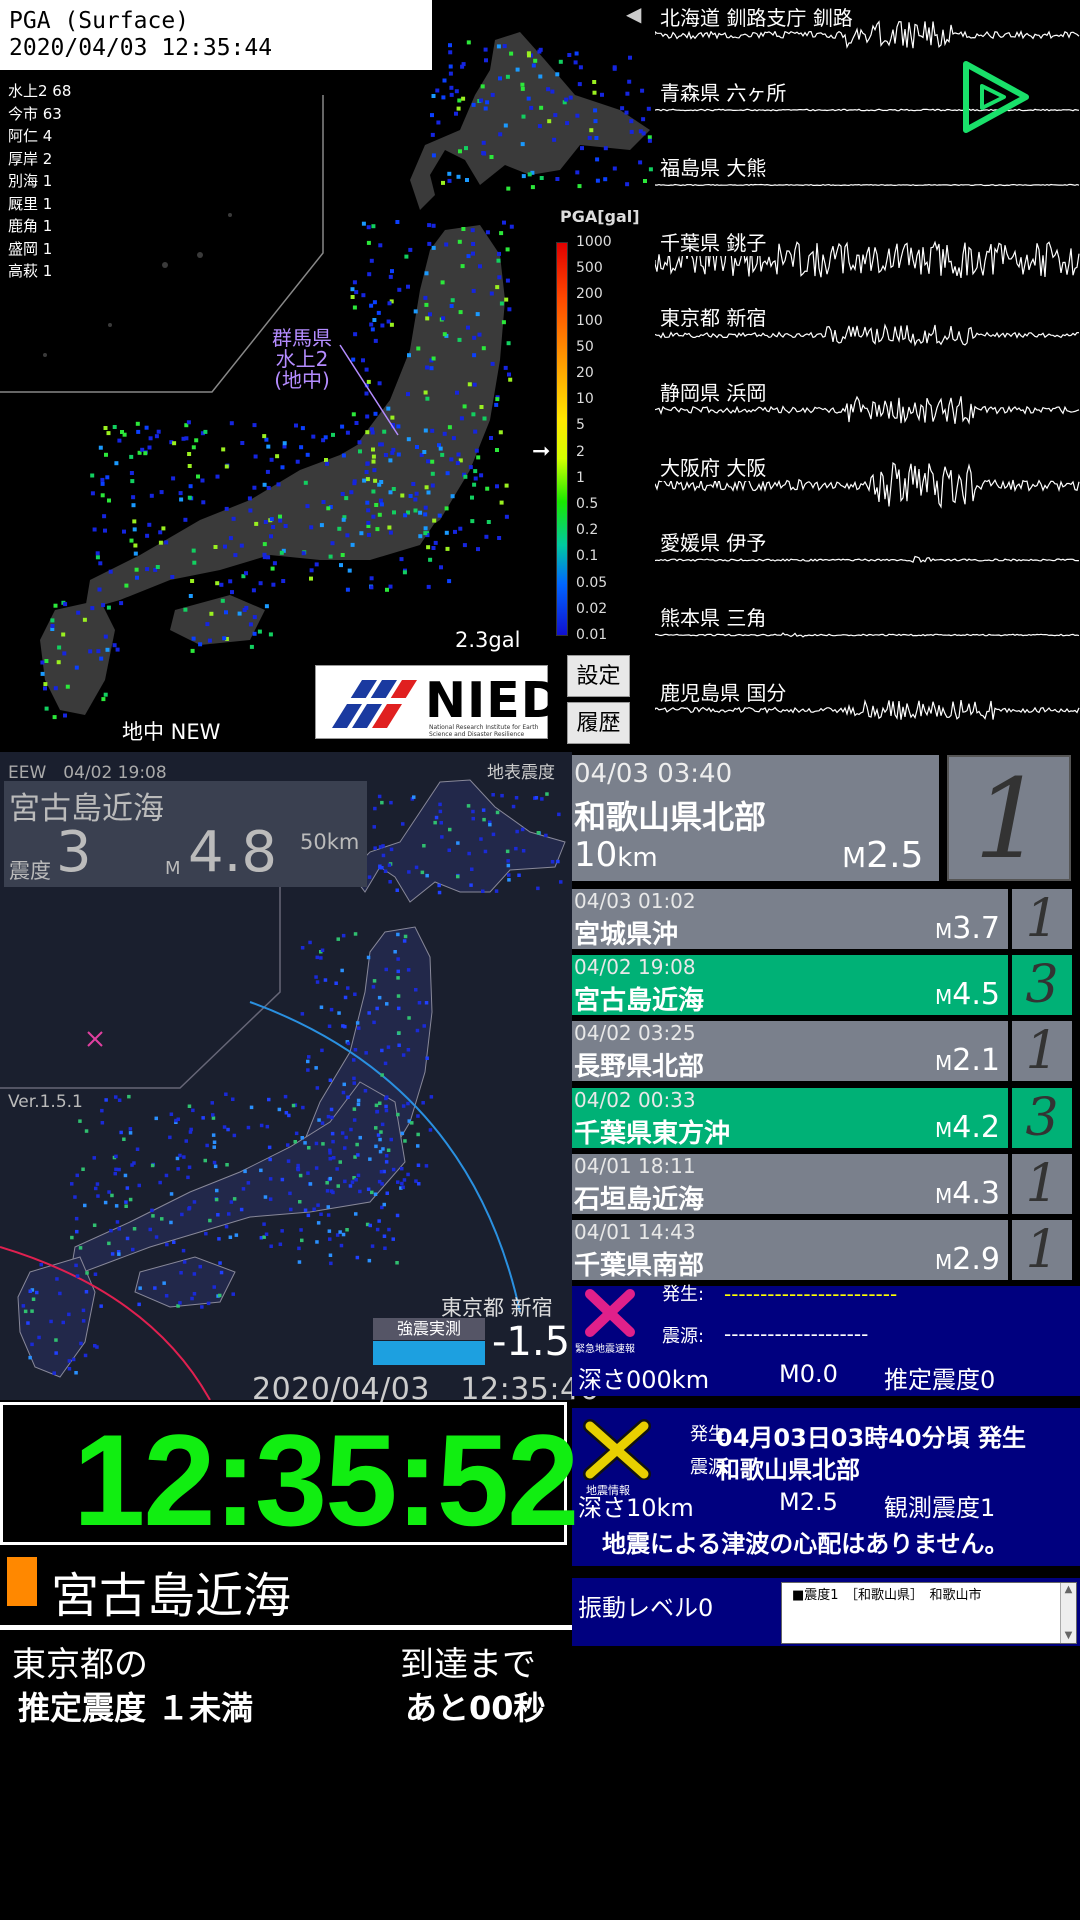 This screenshot has width=1080, height=1920. I want to click on ranking-item: 今市 63, so click(35, 113).